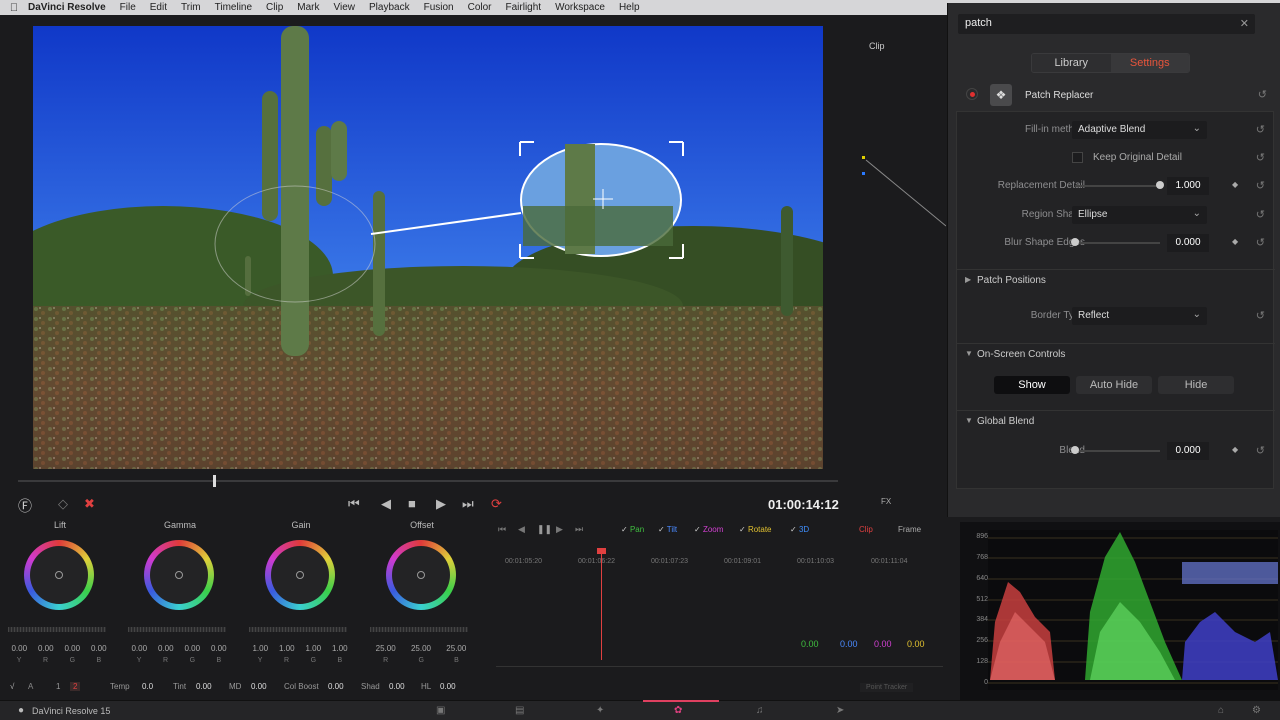  Describe the element at coordinates (448, 686) in the screenshot. I see `hl-value: 0.00` at that location.